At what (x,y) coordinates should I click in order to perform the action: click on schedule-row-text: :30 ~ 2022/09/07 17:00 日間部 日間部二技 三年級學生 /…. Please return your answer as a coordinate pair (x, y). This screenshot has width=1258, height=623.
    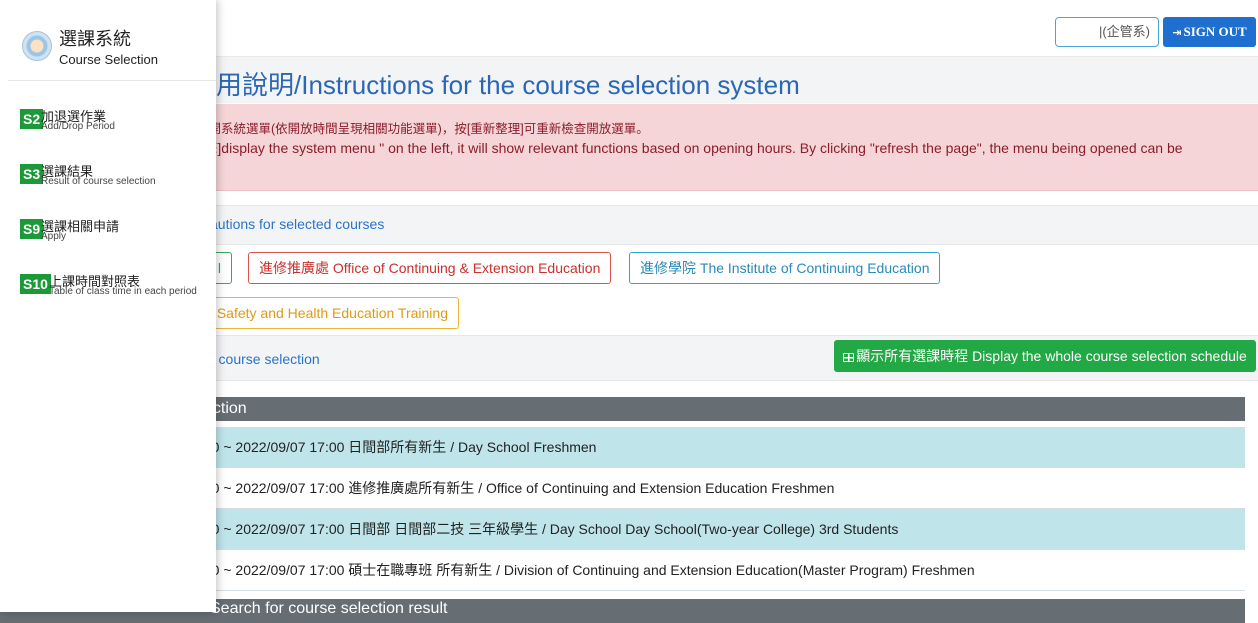
    Looking at the image, I should click on (549, 529).